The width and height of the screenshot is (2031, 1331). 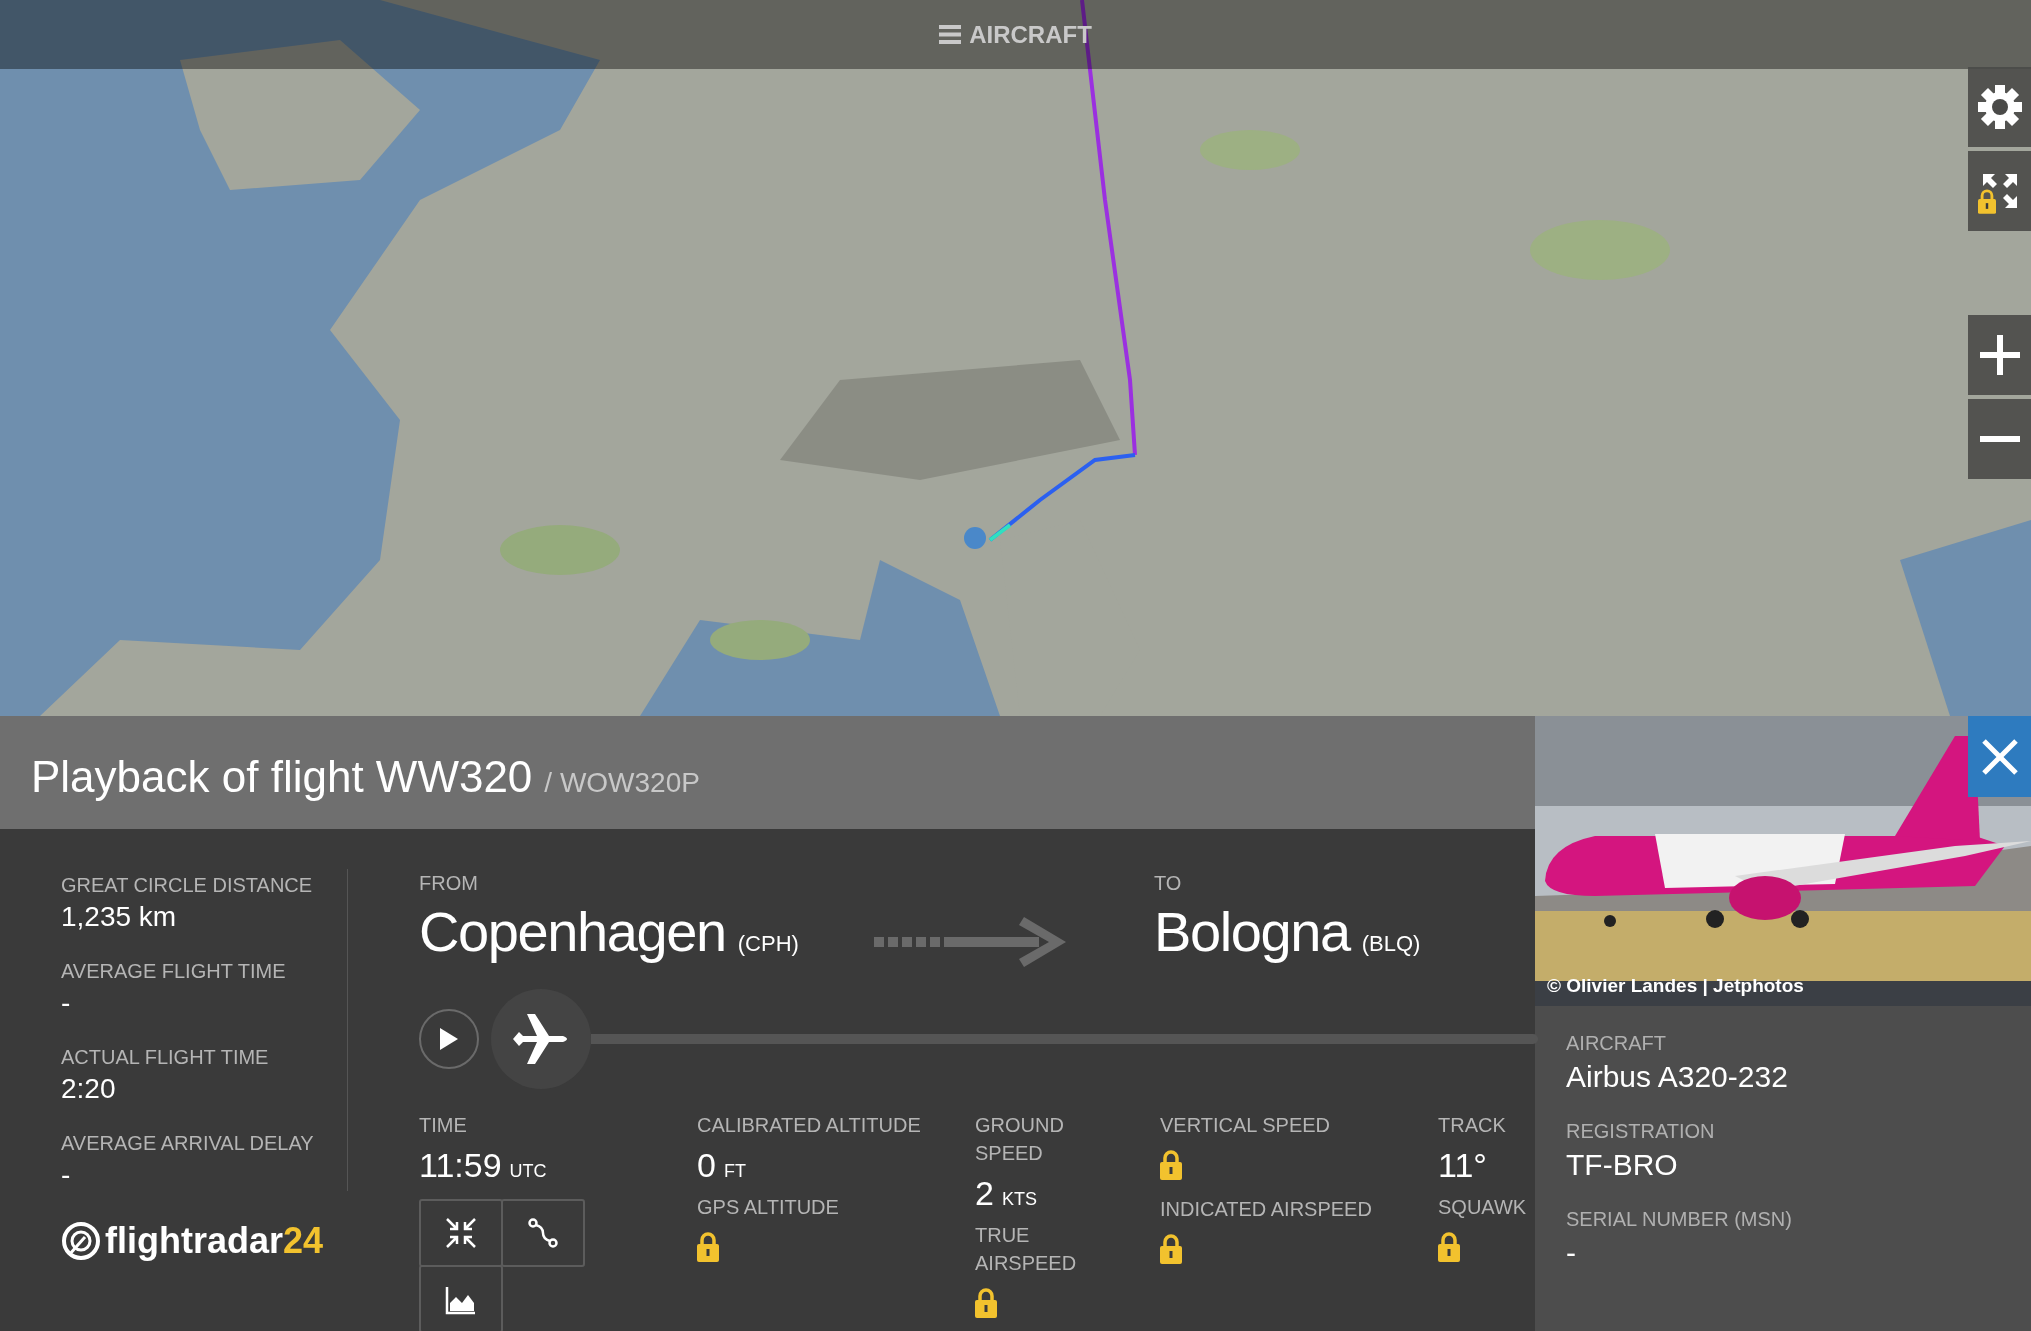 I want to click on stat-label: GROUND SPEED, so click(x=1020, y=1139).